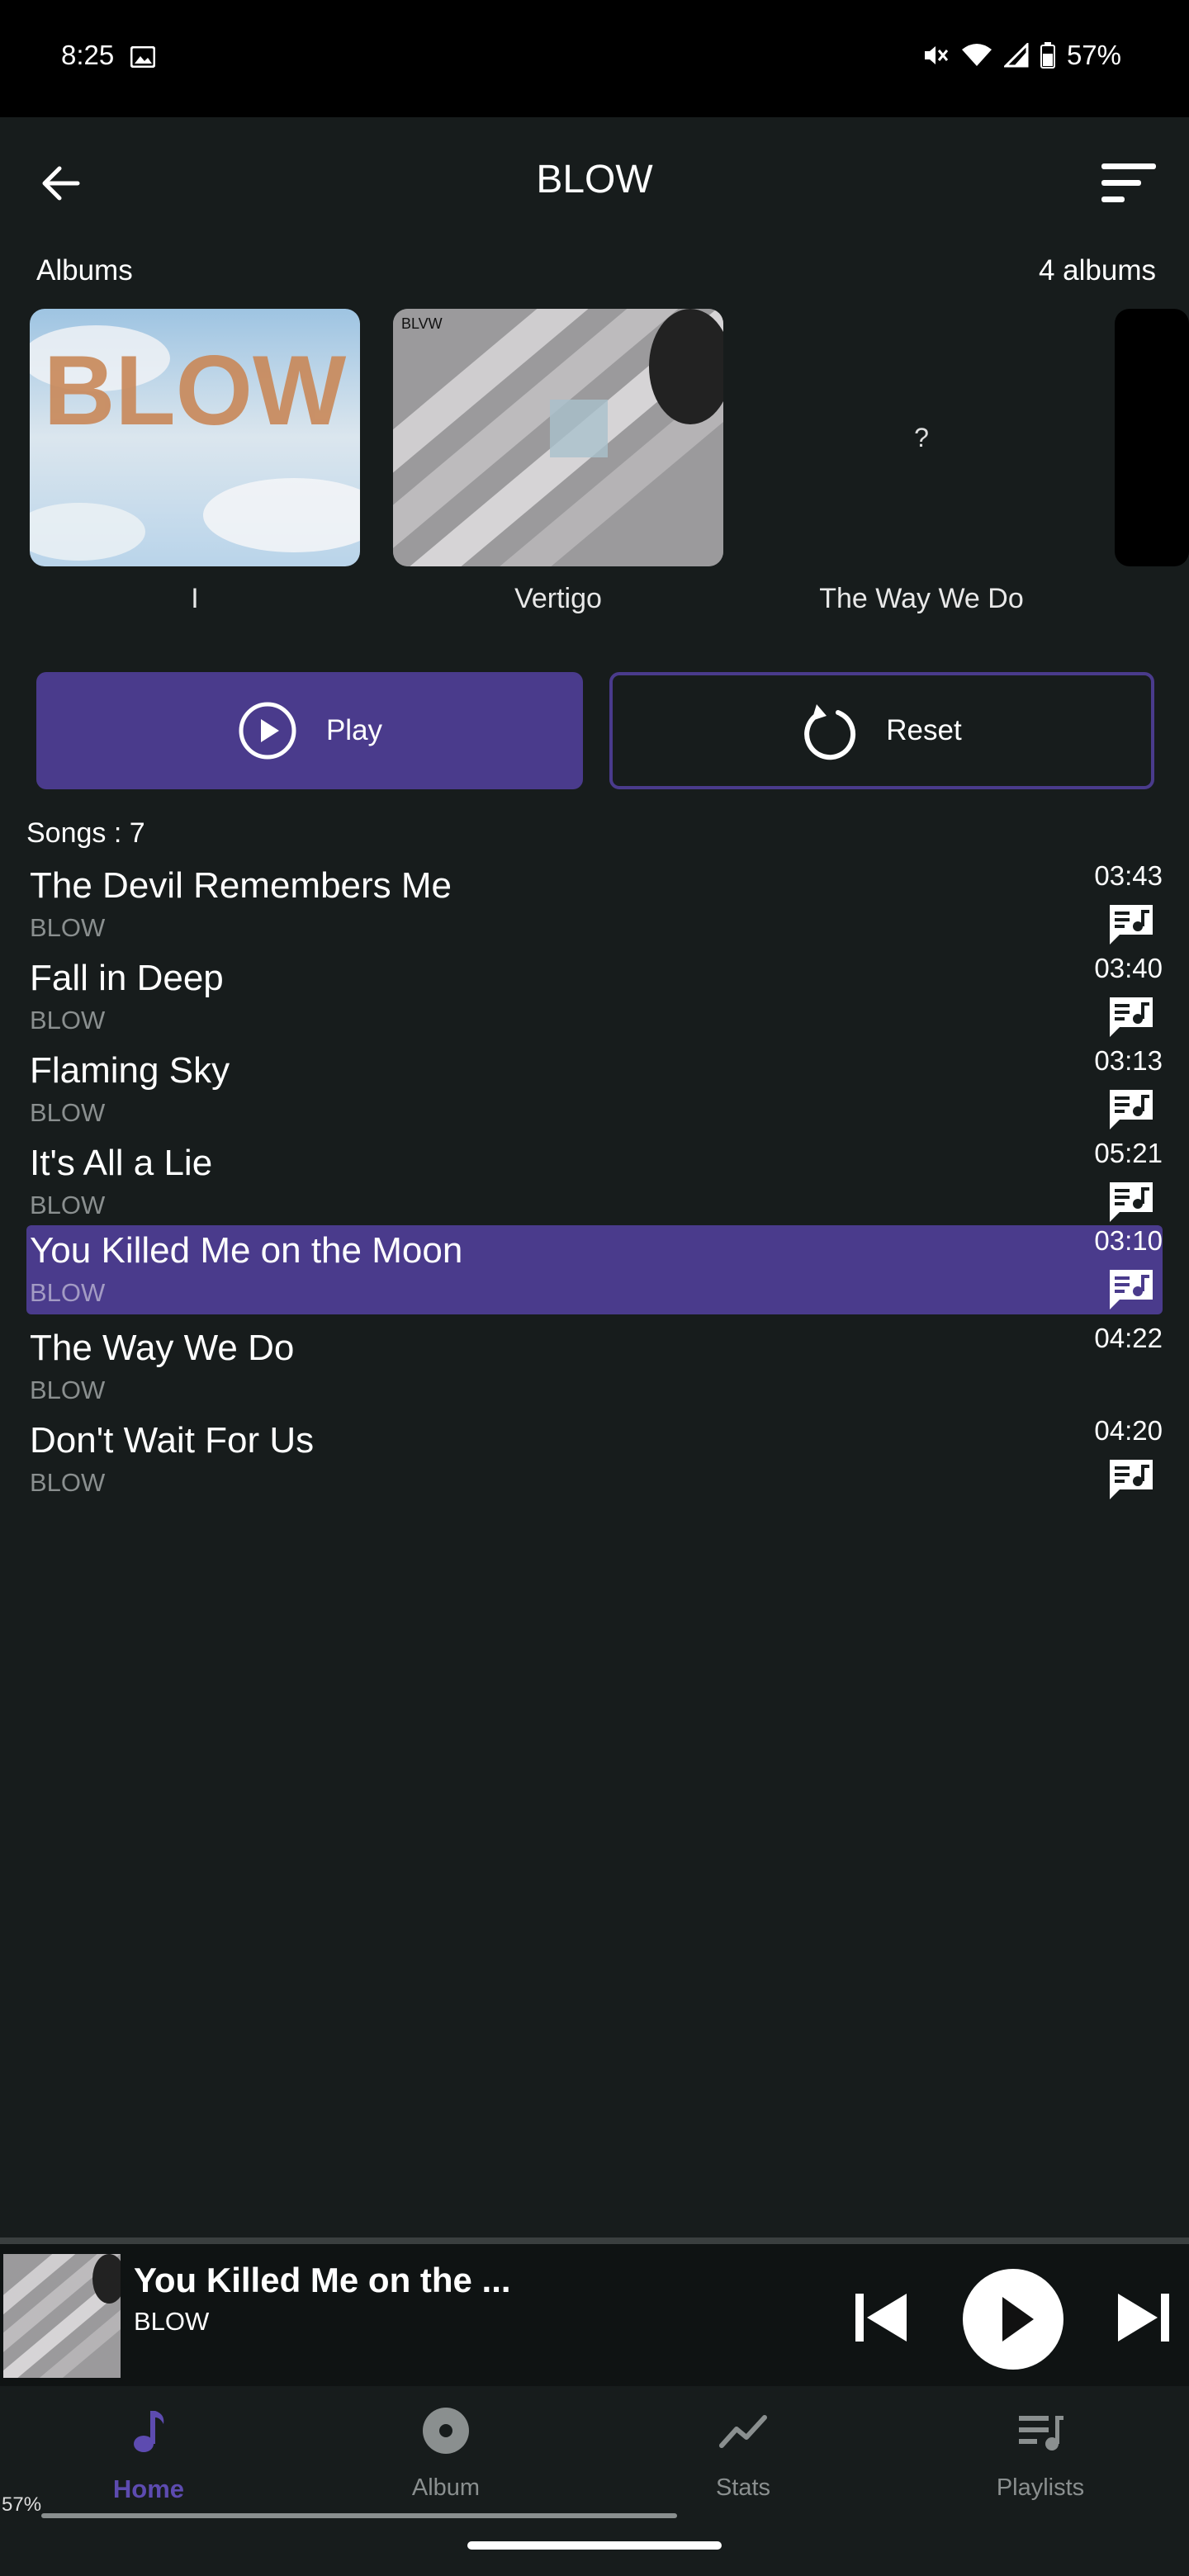 This screenshot has width=1189, height=2576. Describe the element at coordinates (241, 885) in the screenshot. I see `song-title: The Devil Remembers Me` at that location.